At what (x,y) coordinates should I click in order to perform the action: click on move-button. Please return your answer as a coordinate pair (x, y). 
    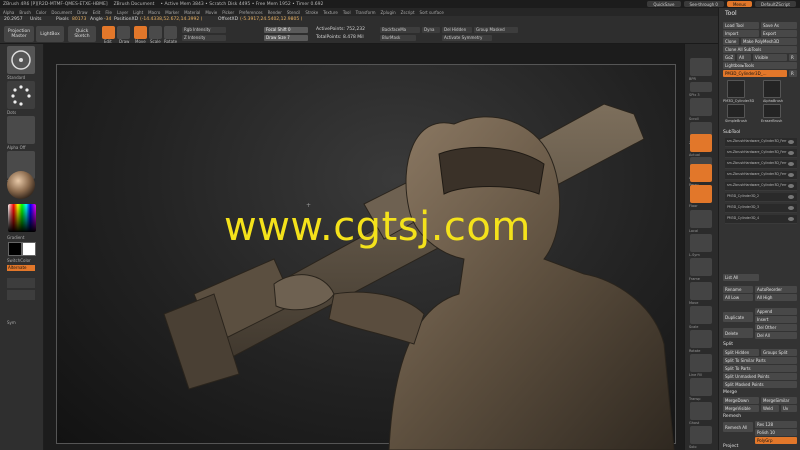
    Looking at the image, I should click on (140, 32).